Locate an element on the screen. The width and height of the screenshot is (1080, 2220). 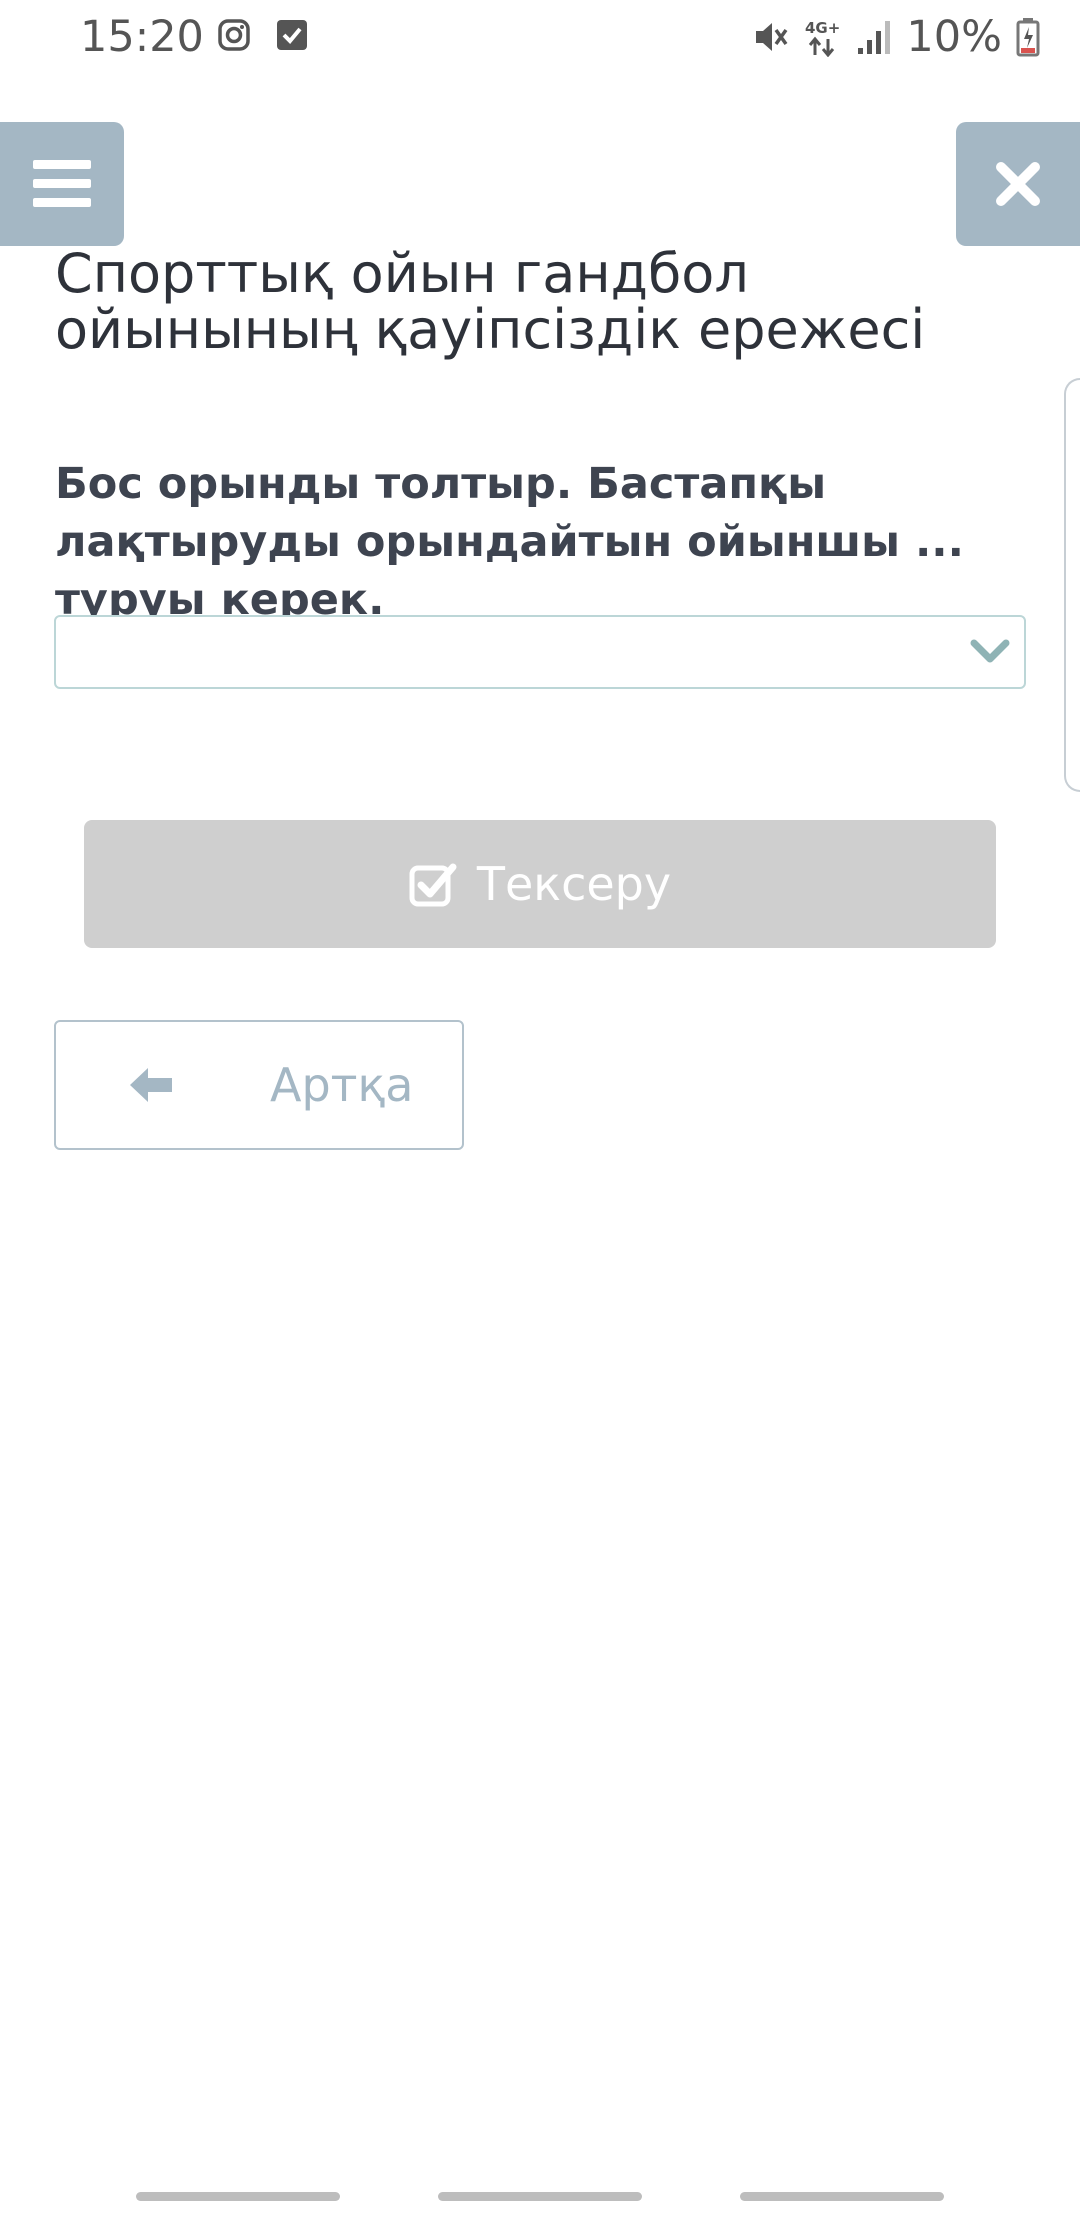
signal-icon is located at coordinates (874, 37).